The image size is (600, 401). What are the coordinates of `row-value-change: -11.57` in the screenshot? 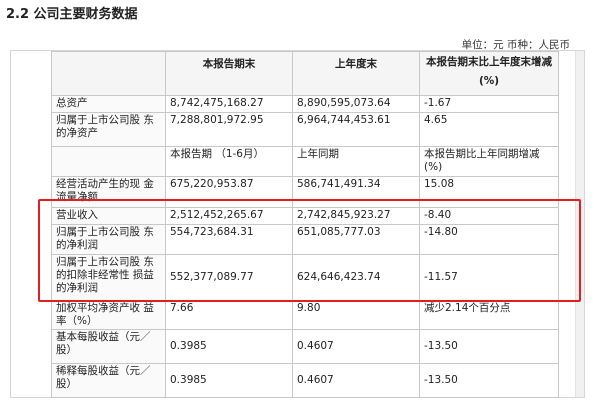 It's located at (489, 277).